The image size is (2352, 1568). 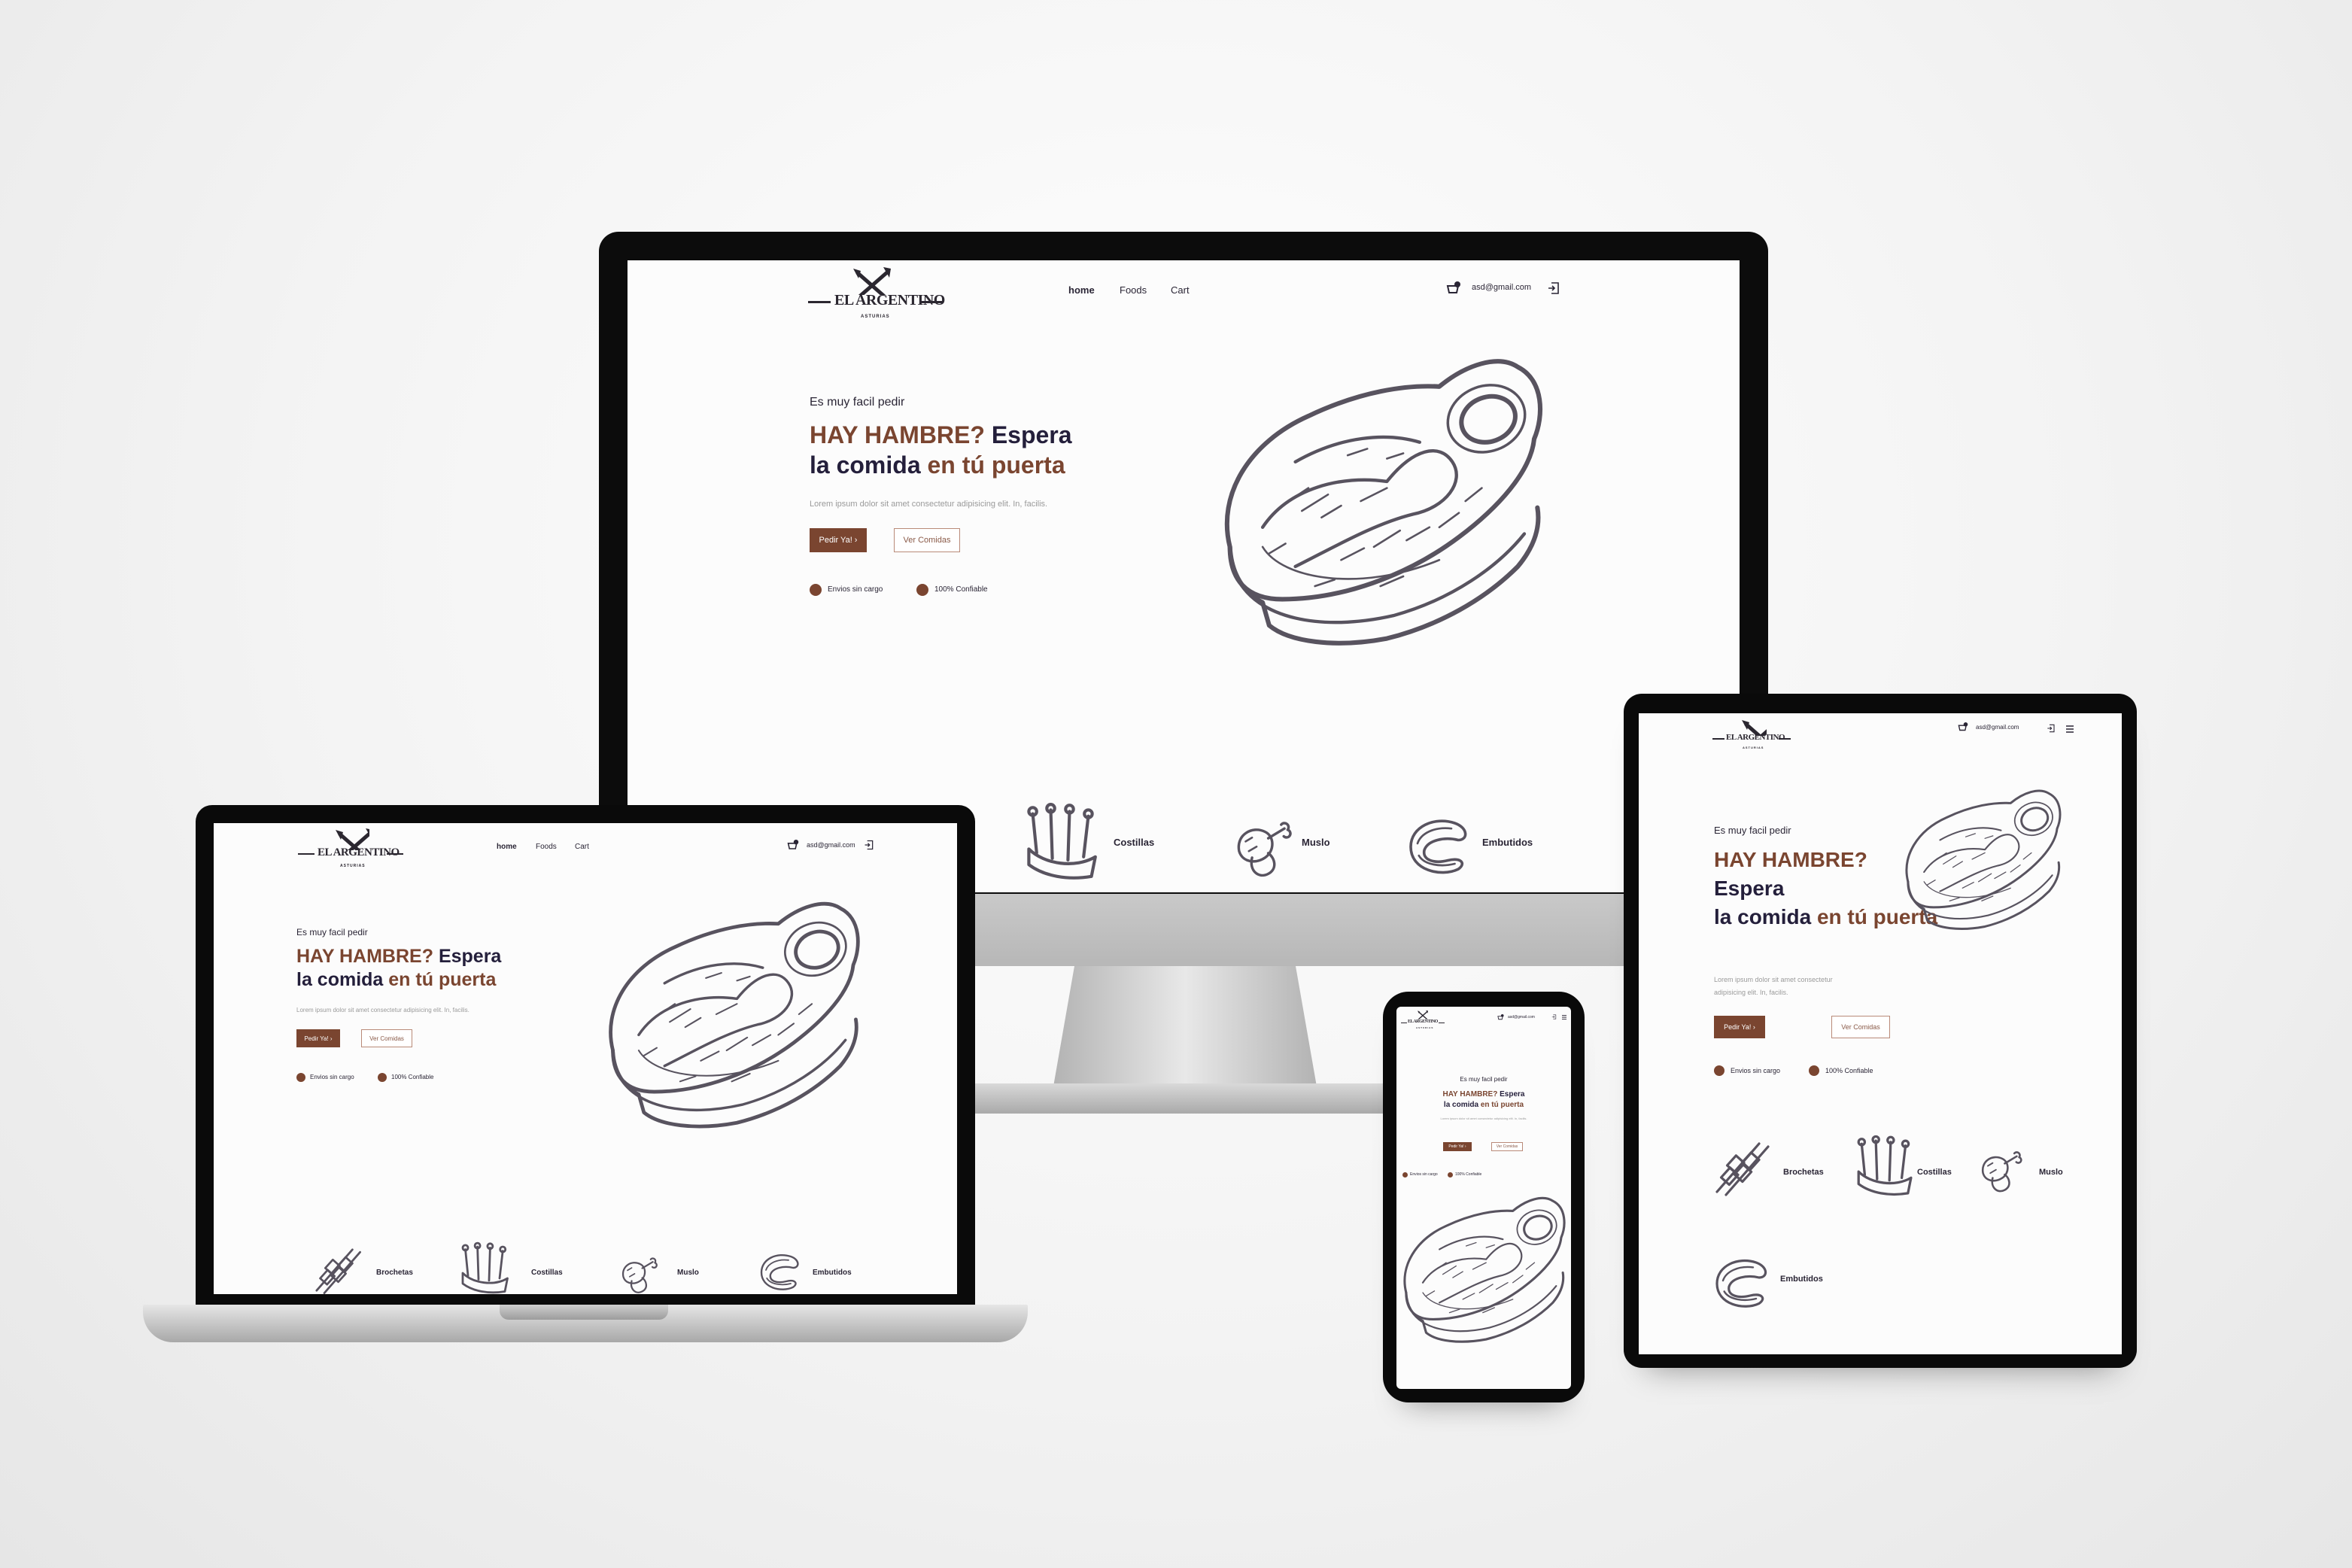 What do you see at coordinates (1185, 1098) in the screenshot?
I see `imac-base` at bounding box center [1185, 1098].